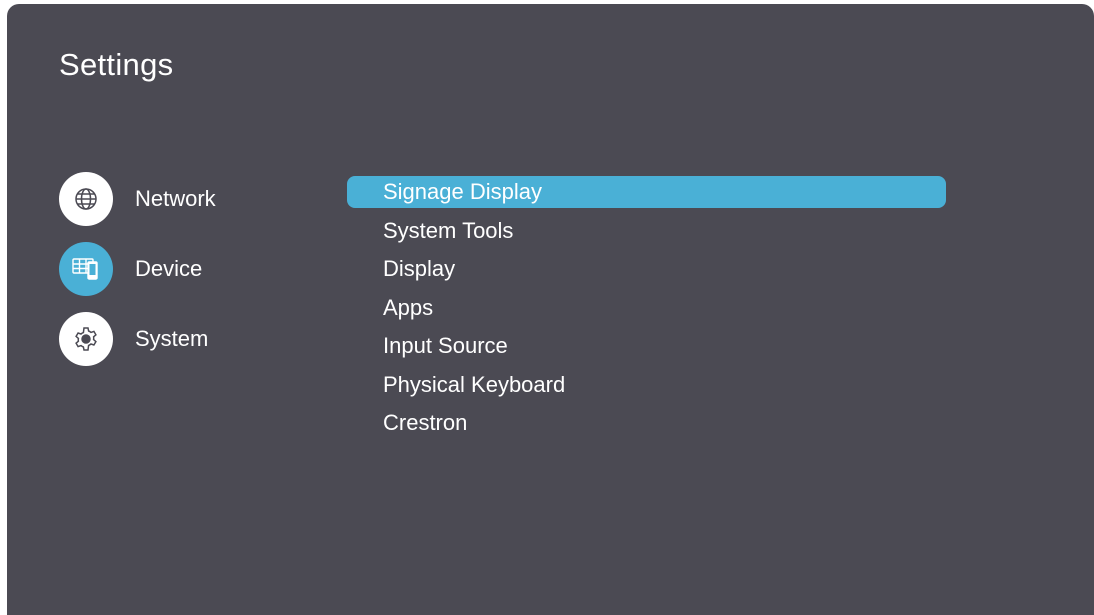  What do you see at coordinates (646, 423) in the screenshot?
I see `menu-item-crestron: Crestron` at bounding box center [646, 423].